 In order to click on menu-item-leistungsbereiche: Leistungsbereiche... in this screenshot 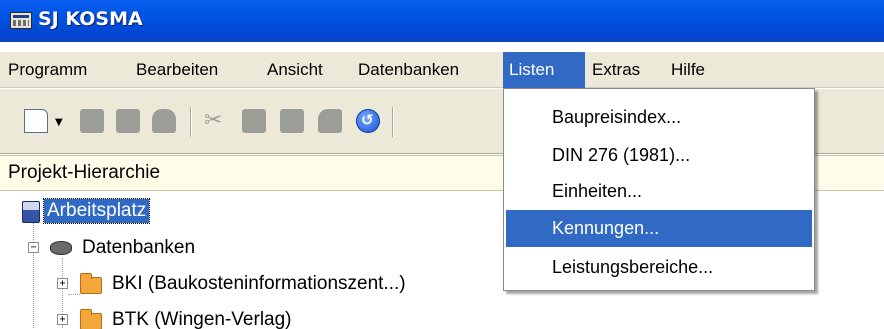, I will do `click(659, 267)`.